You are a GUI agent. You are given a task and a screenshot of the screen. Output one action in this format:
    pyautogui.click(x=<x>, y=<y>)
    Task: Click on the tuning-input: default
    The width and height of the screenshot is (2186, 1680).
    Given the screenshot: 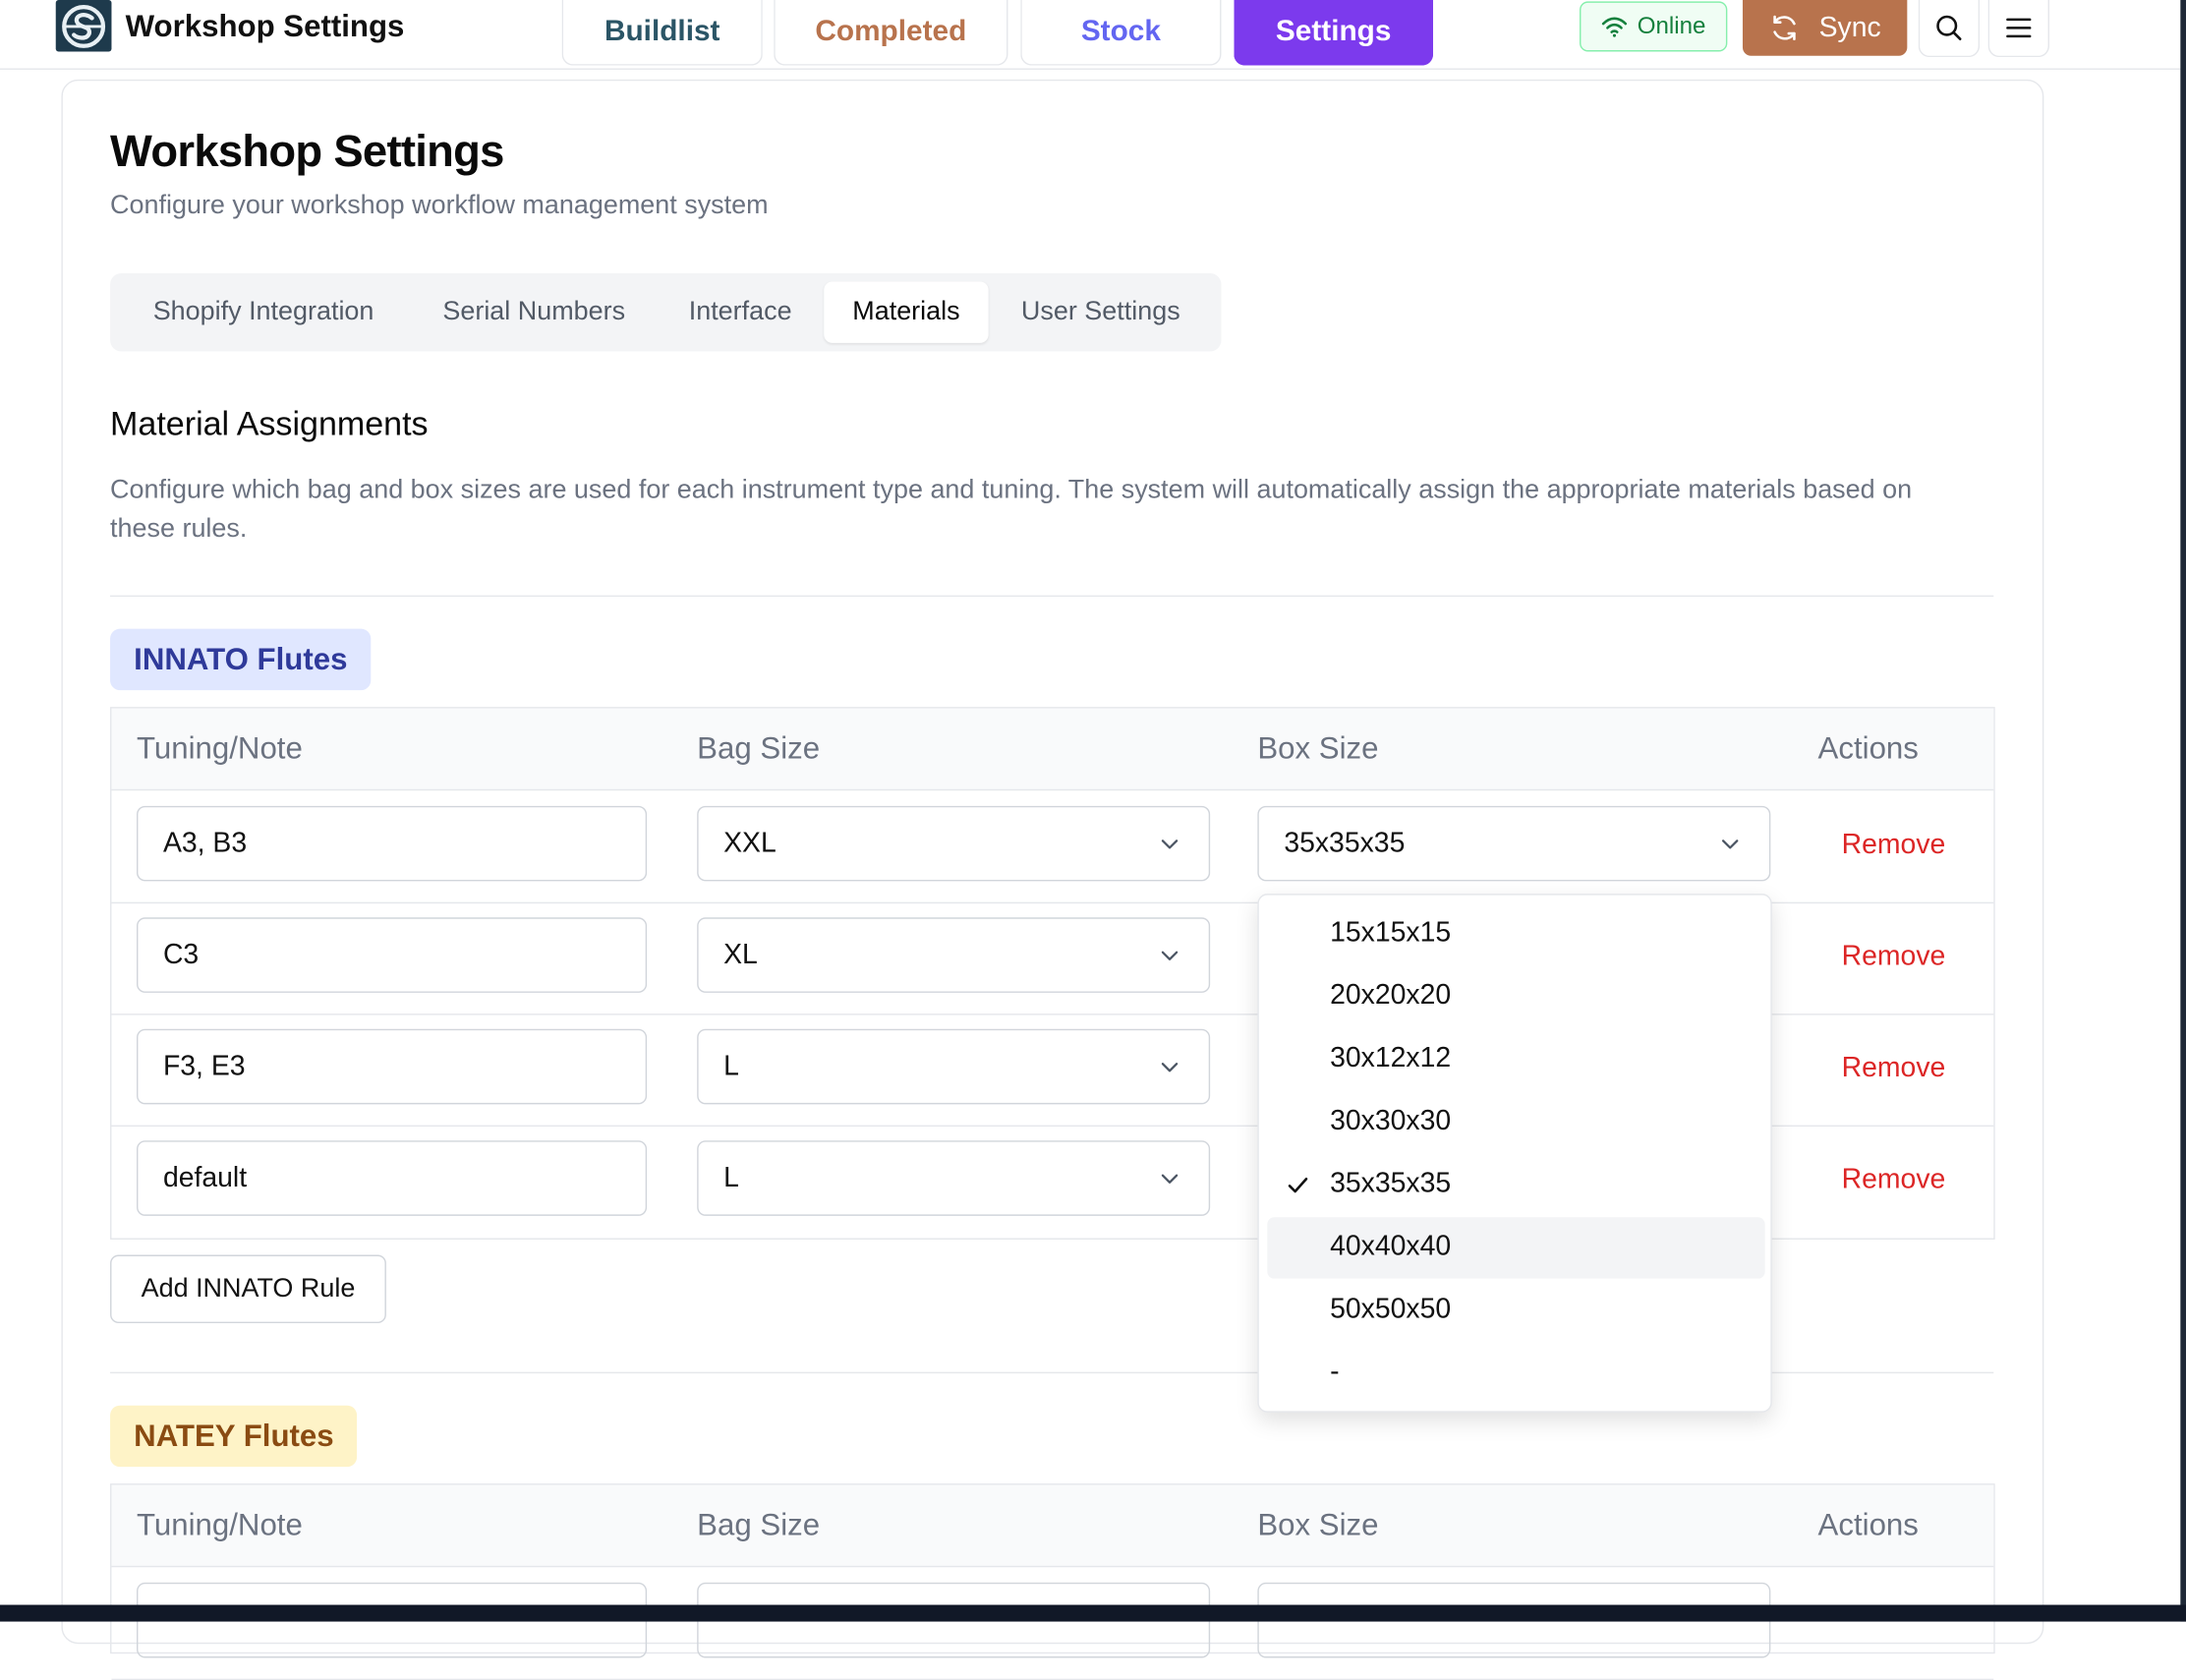 What is the action you would take?
    pyautogui.click(x=392, y=1178)
    